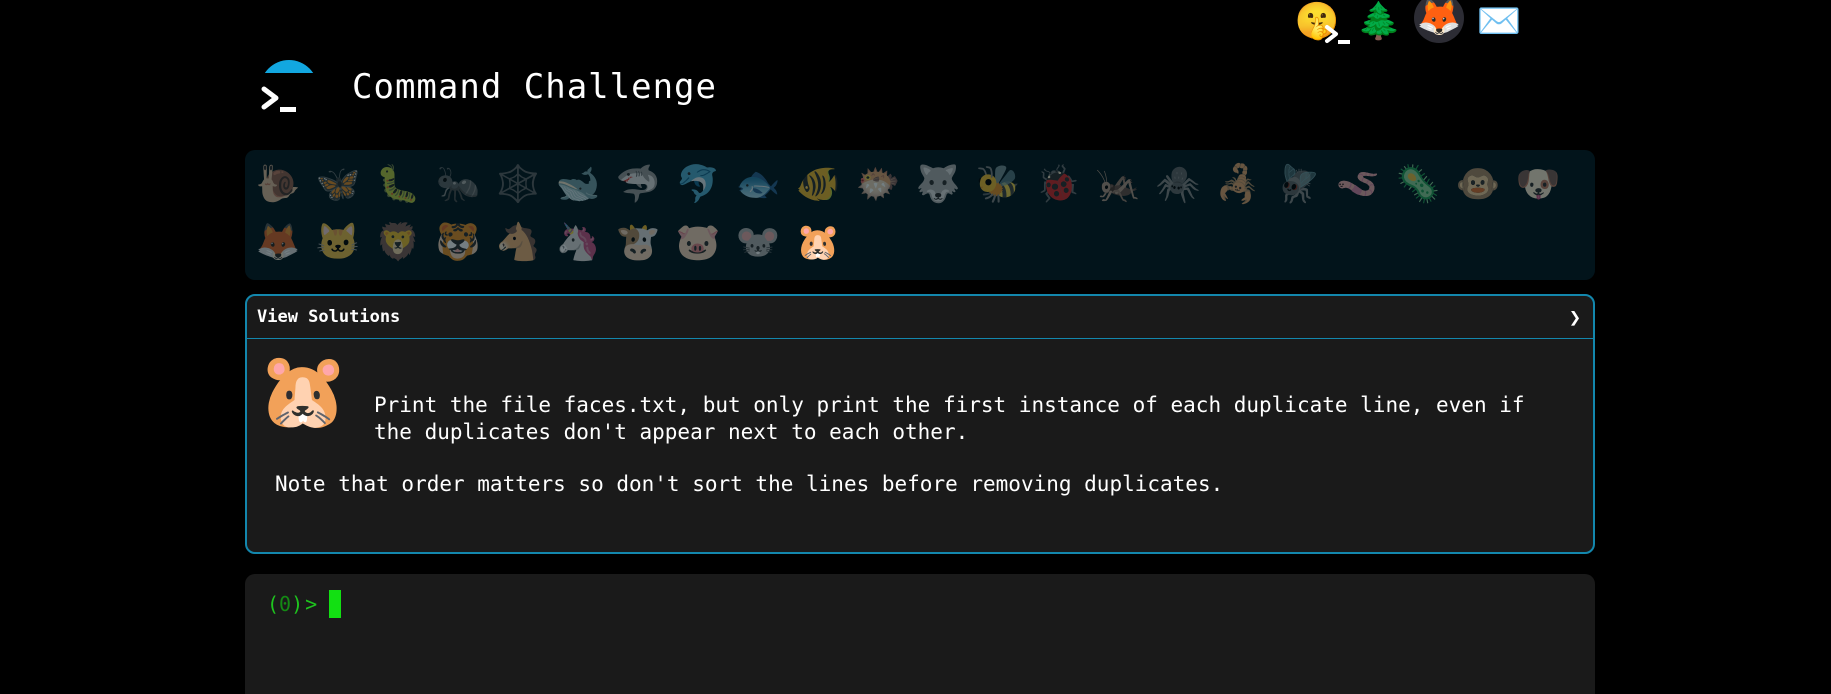 The image size is (1831, 694). I want to click on mail-icon: ✉️, so click(1499, 22).